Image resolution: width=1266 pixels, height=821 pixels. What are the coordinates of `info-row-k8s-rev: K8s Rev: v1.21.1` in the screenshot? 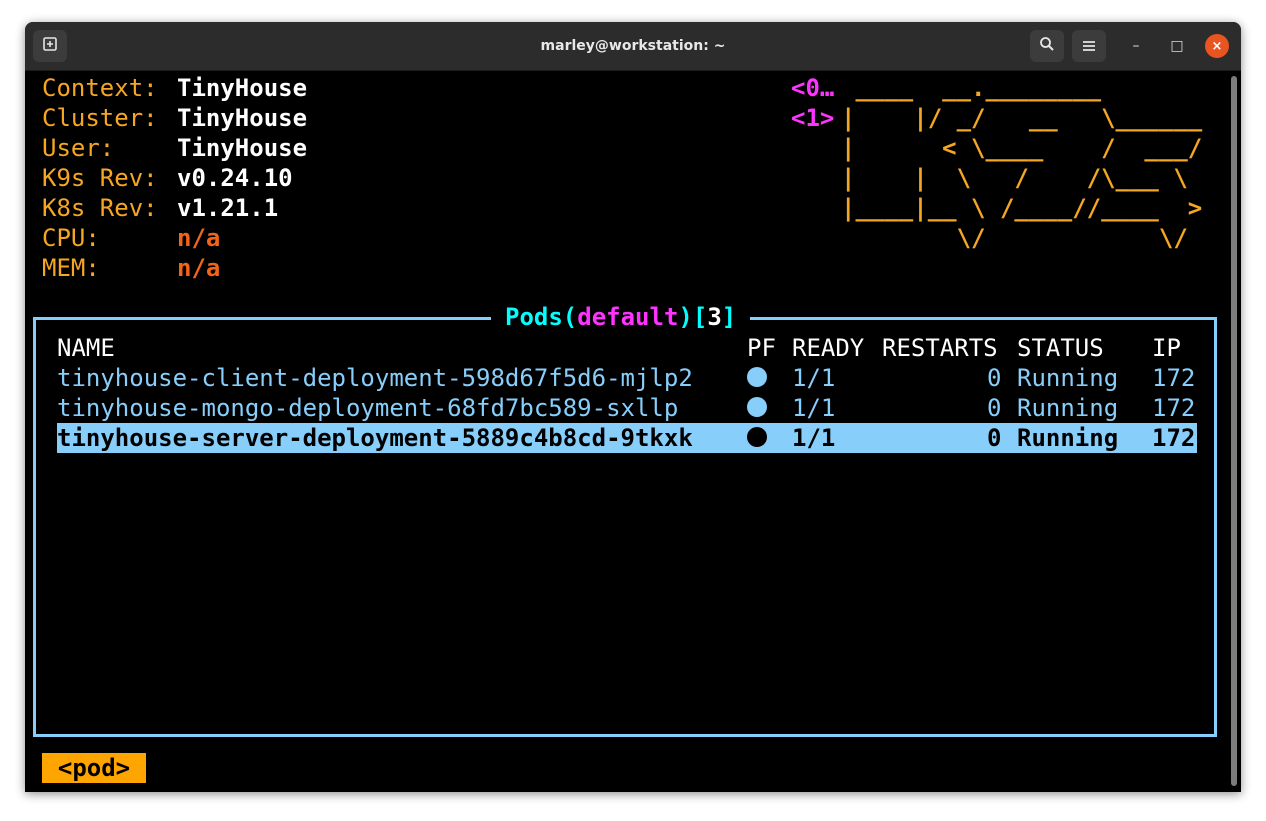 It's located at (160, 208).